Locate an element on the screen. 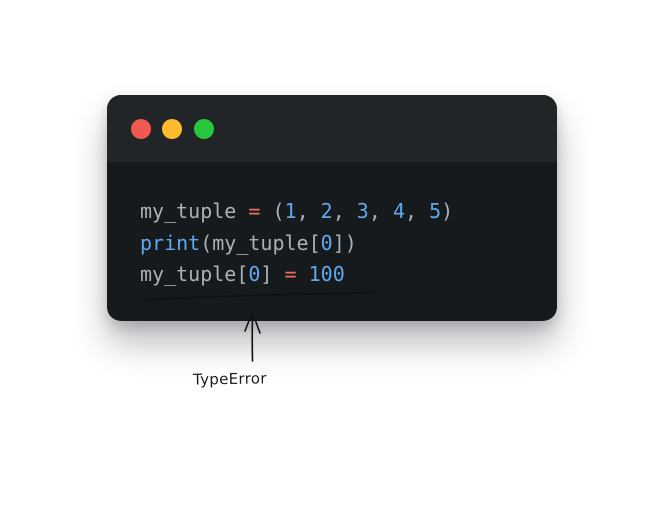 This screenshot has width=656, height=521. close-window-button is located at coordinates (141, 129).